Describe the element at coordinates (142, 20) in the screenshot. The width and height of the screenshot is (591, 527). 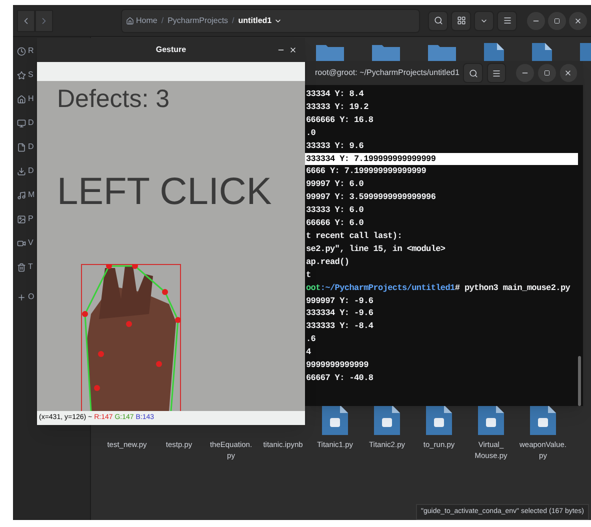
I see `breadcrumb: Home` at that location.